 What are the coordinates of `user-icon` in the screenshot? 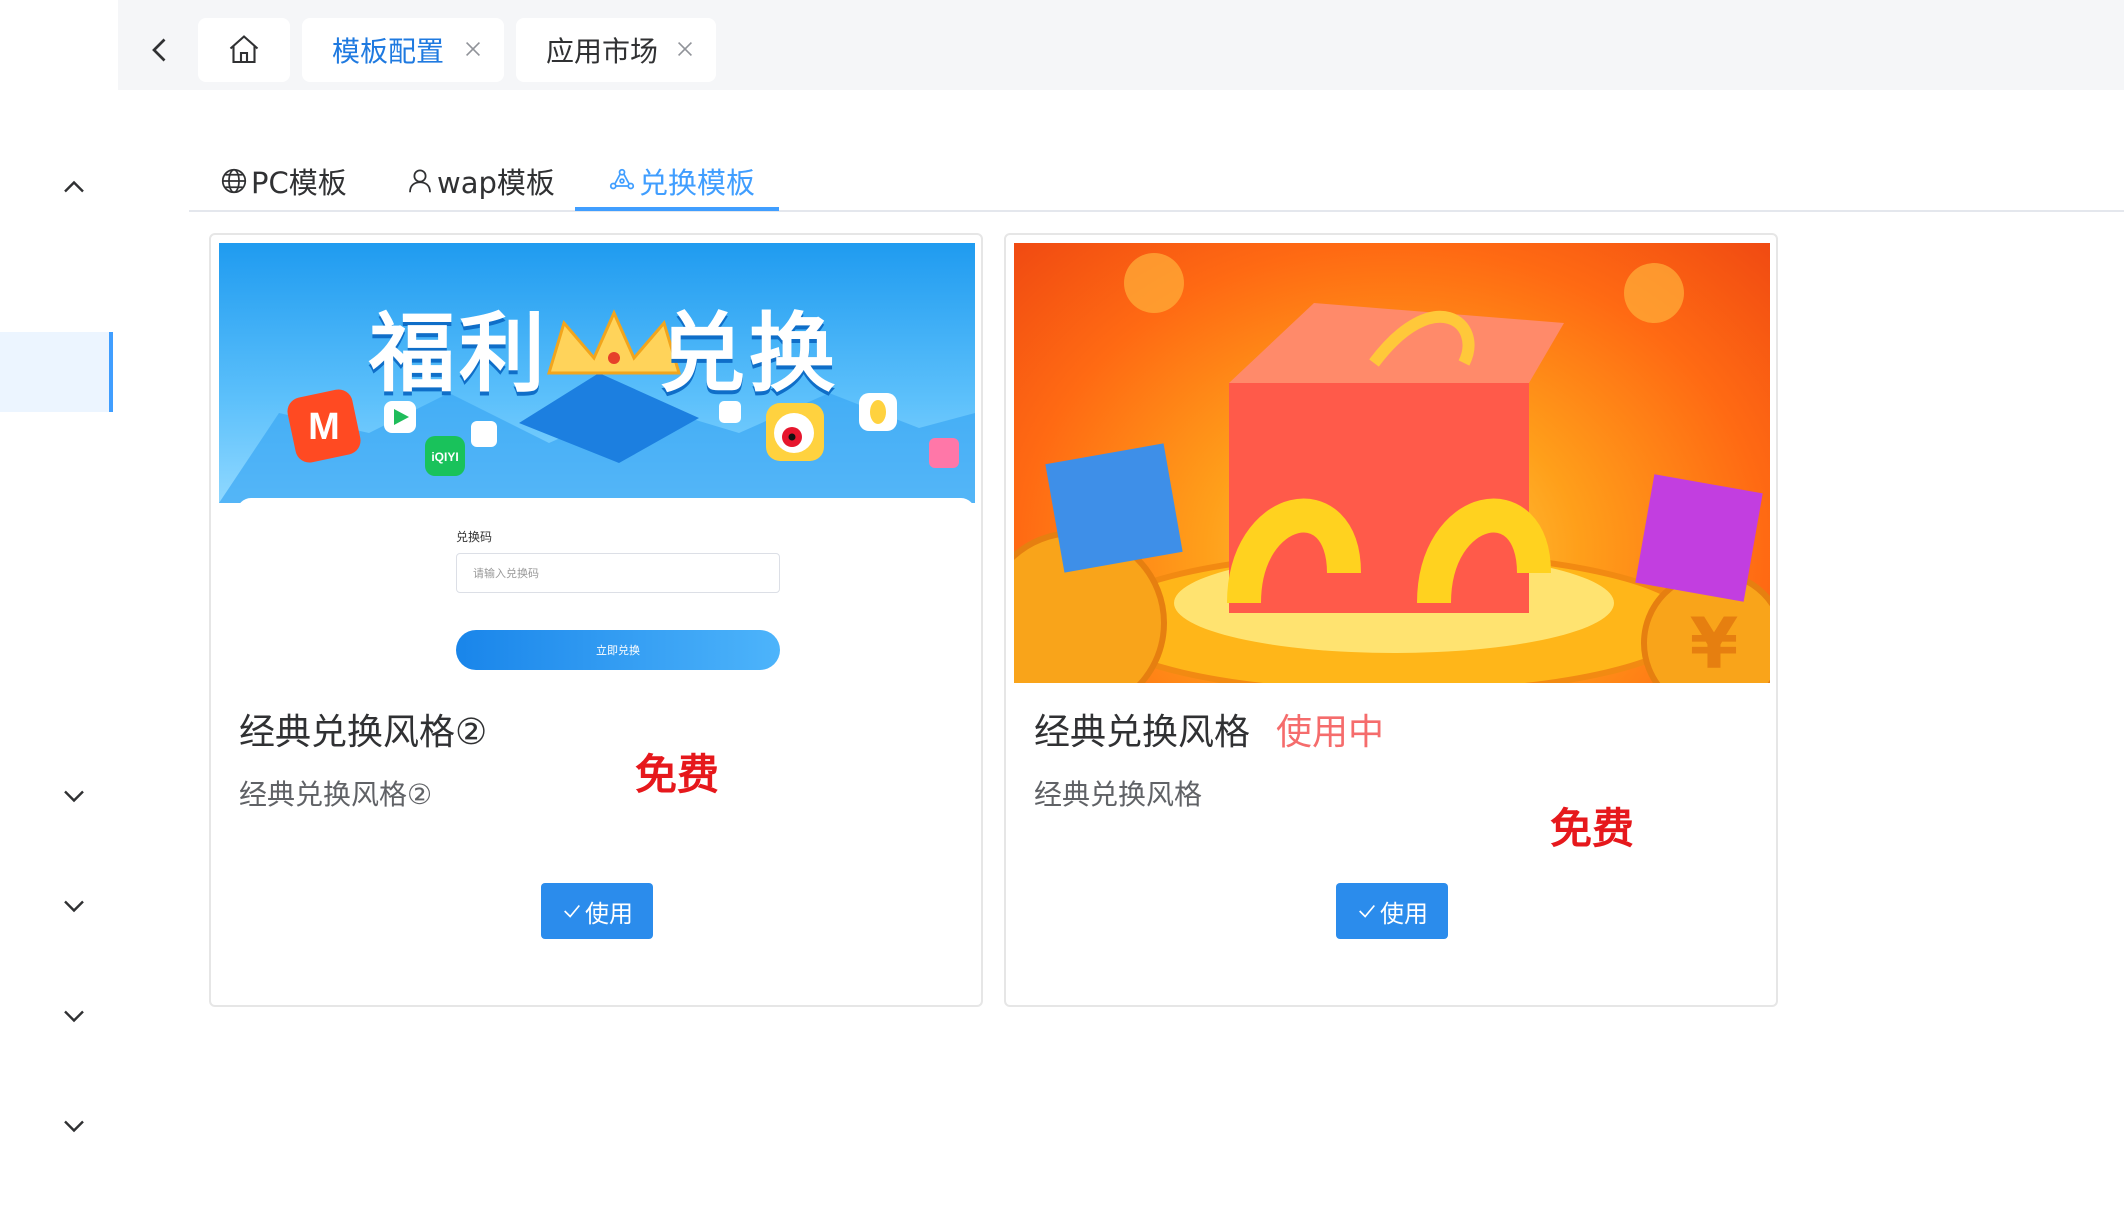 It's located at (420, 181).